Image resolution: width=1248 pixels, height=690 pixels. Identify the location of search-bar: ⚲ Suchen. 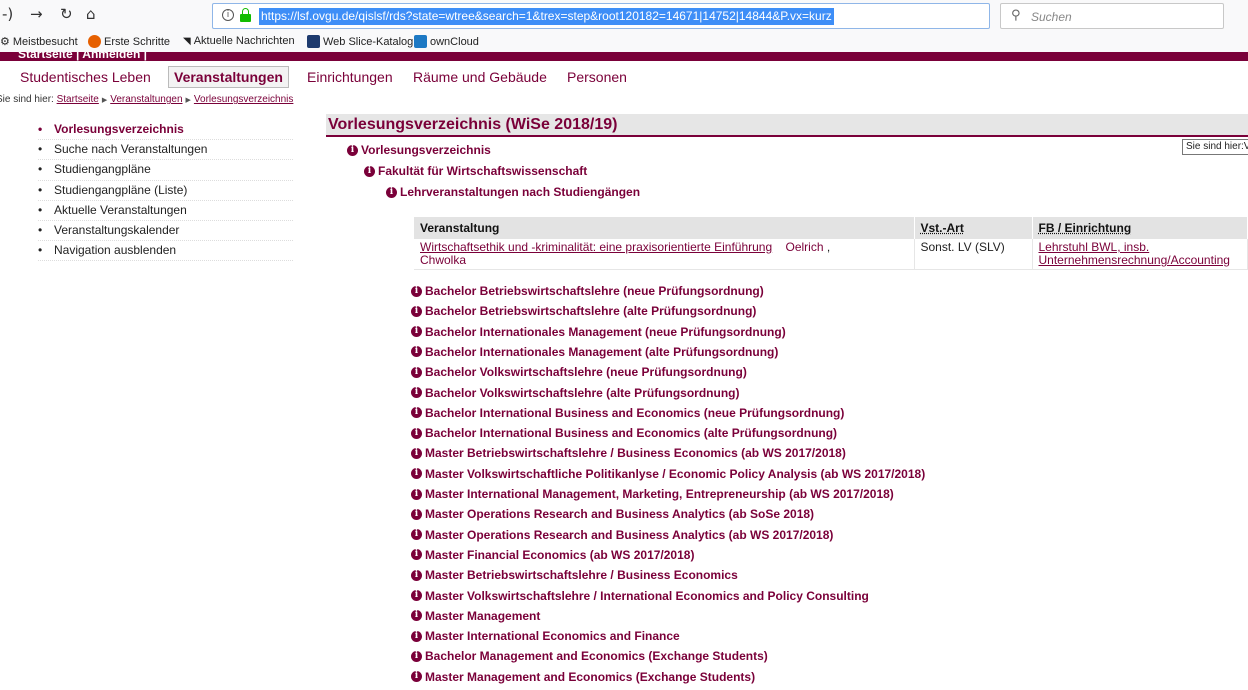
(1112, 16).